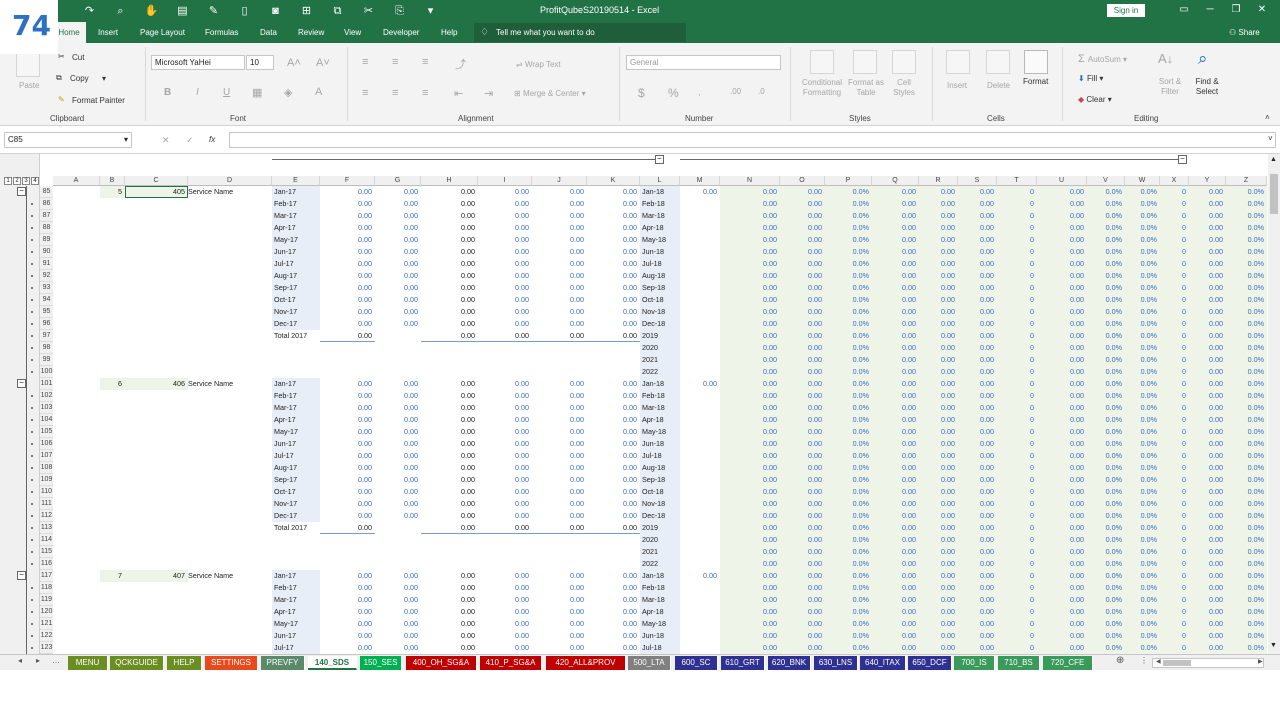  Describe the element at coordinates (112, 576) in the screenshot. I see `cell-B: 7` at that location.